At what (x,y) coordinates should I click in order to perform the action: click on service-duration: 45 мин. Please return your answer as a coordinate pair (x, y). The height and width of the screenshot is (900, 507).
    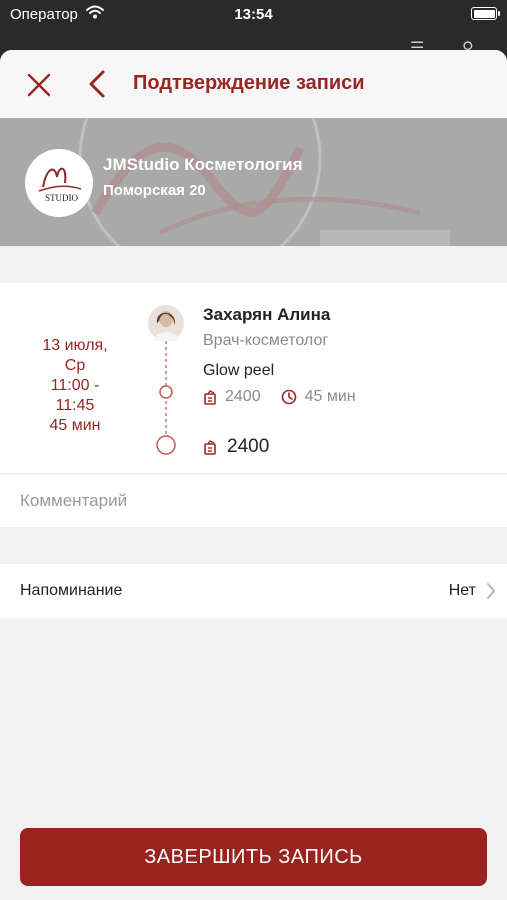
    Looking at the image, I should click on (330, 396).